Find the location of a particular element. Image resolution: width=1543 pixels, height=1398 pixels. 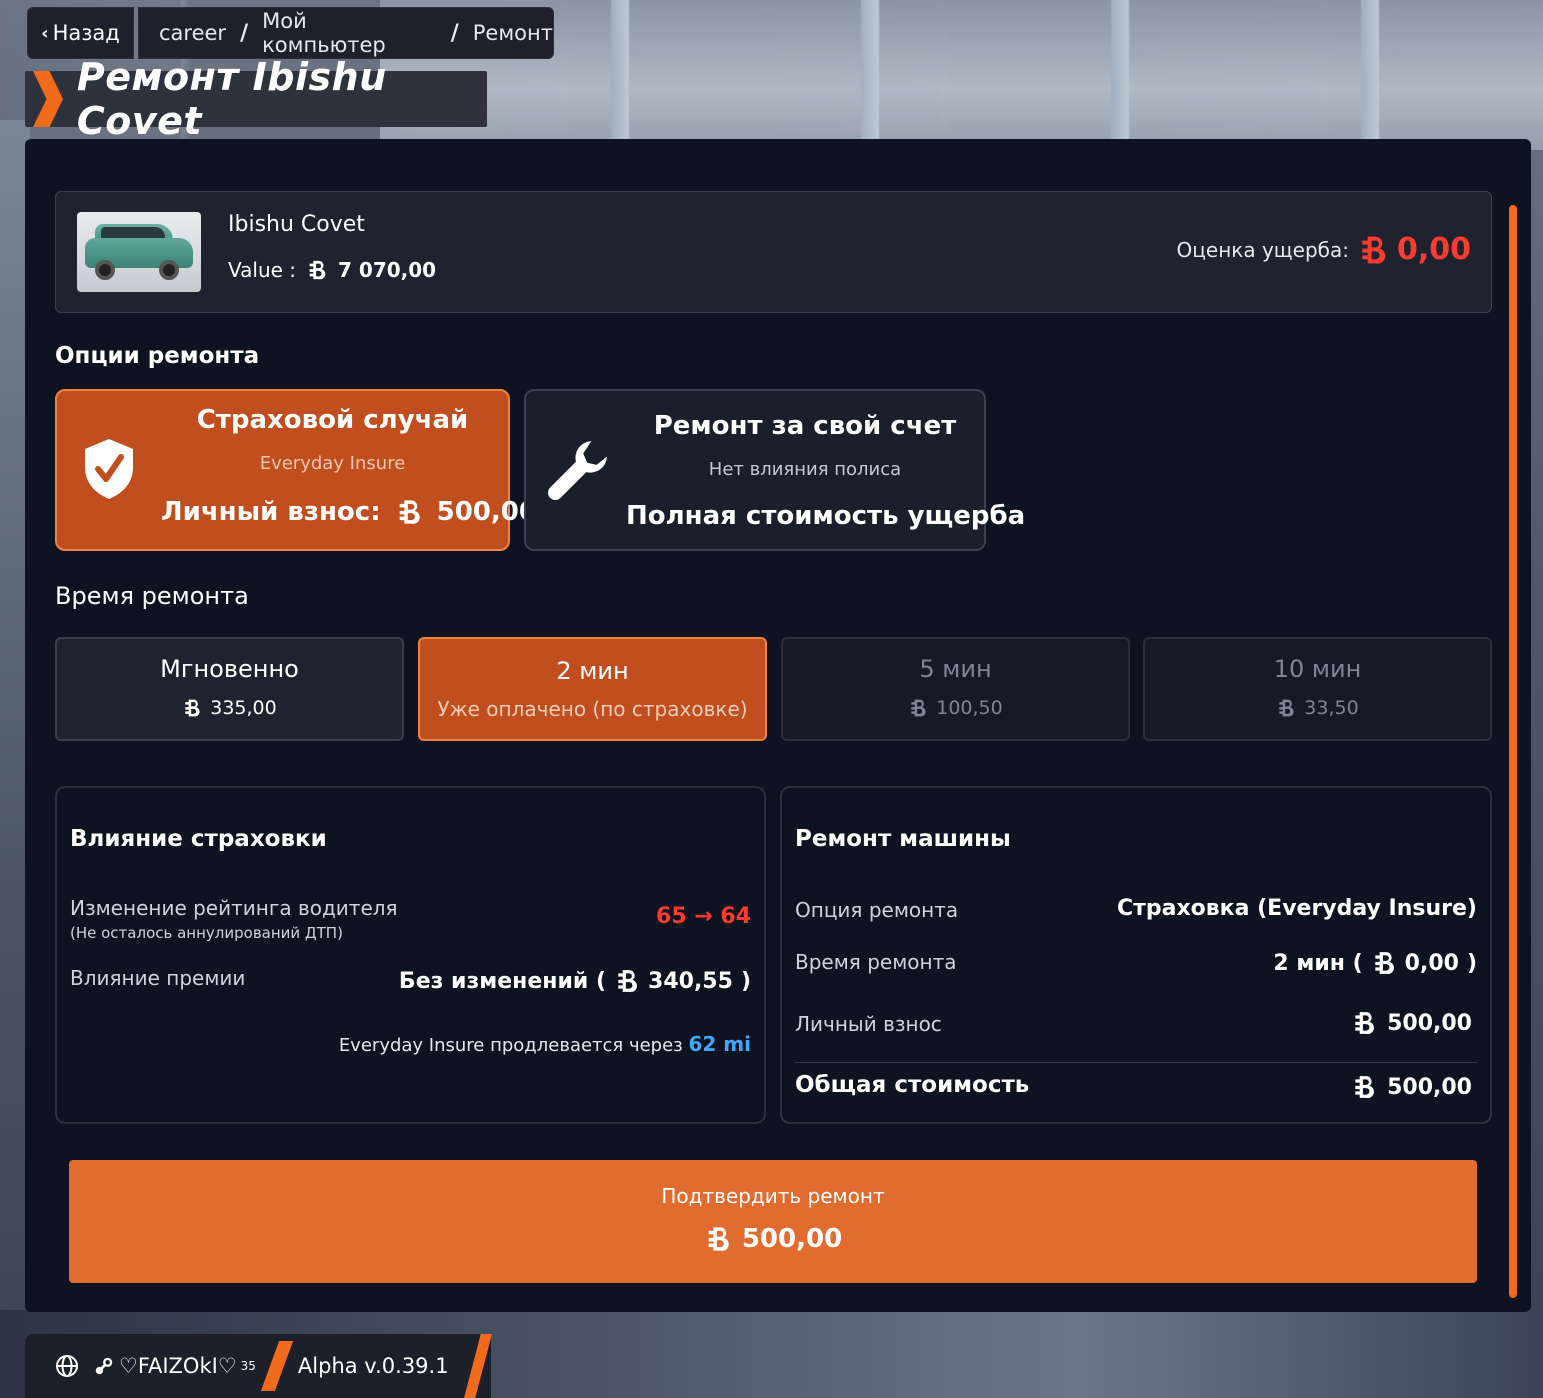

repair-time-prefix: 2 мин ( is located at coordinates (1318, 963).